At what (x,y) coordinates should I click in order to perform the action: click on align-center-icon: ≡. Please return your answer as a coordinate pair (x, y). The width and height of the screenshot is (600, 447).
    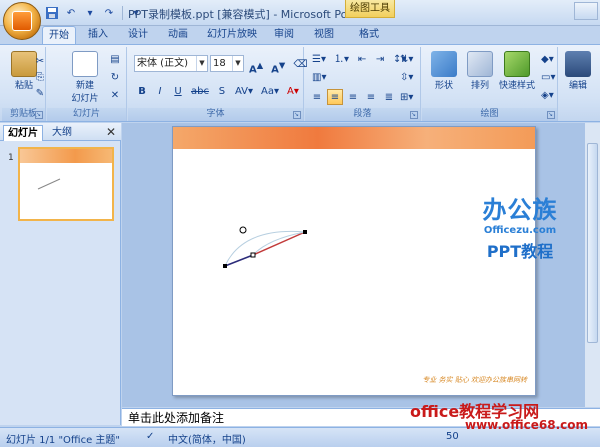
    Looking at the image, I should click on (335, 97).